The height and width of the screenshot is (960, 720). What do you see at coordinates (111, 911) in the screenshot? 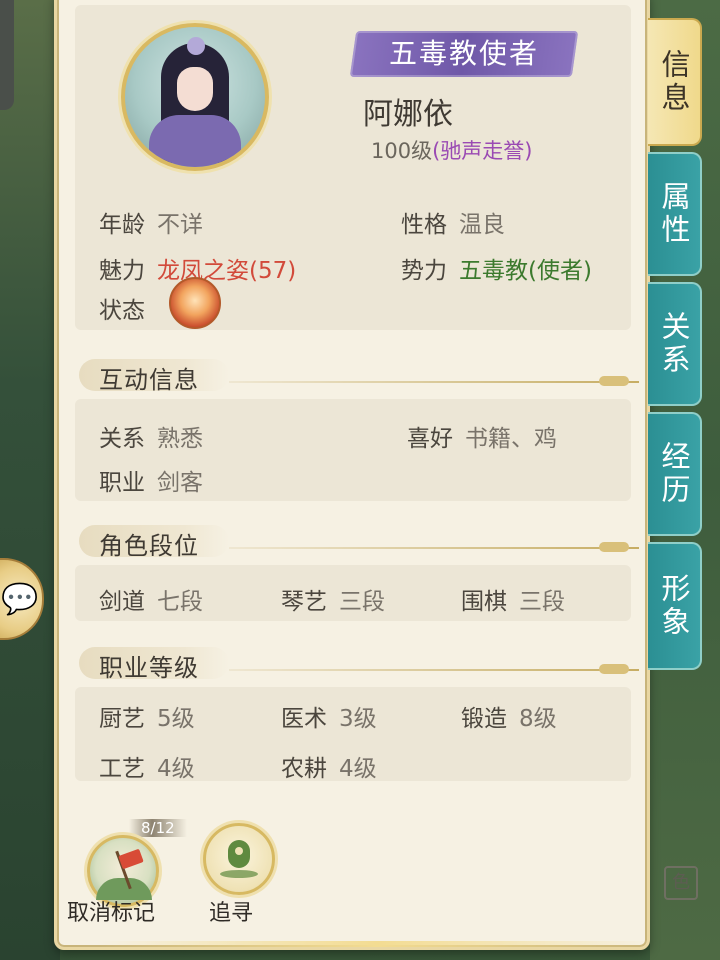
I see `cancel-mark-label: 取消标记` at bounding box center [111, 911].